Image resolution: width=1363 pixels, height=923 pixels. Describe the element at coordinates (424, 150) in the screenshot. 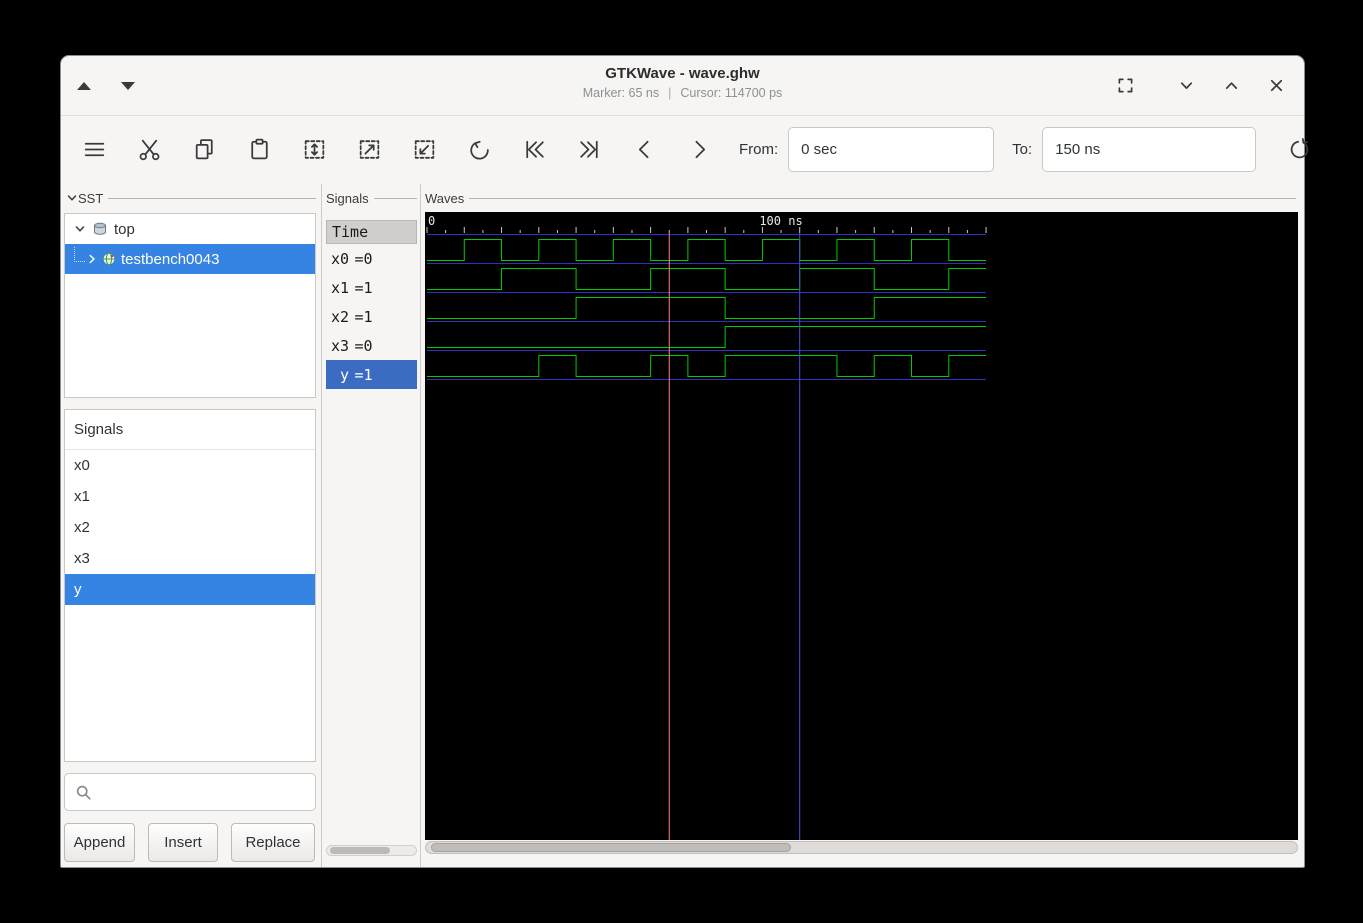

I see `zoom-out-button` at that location.